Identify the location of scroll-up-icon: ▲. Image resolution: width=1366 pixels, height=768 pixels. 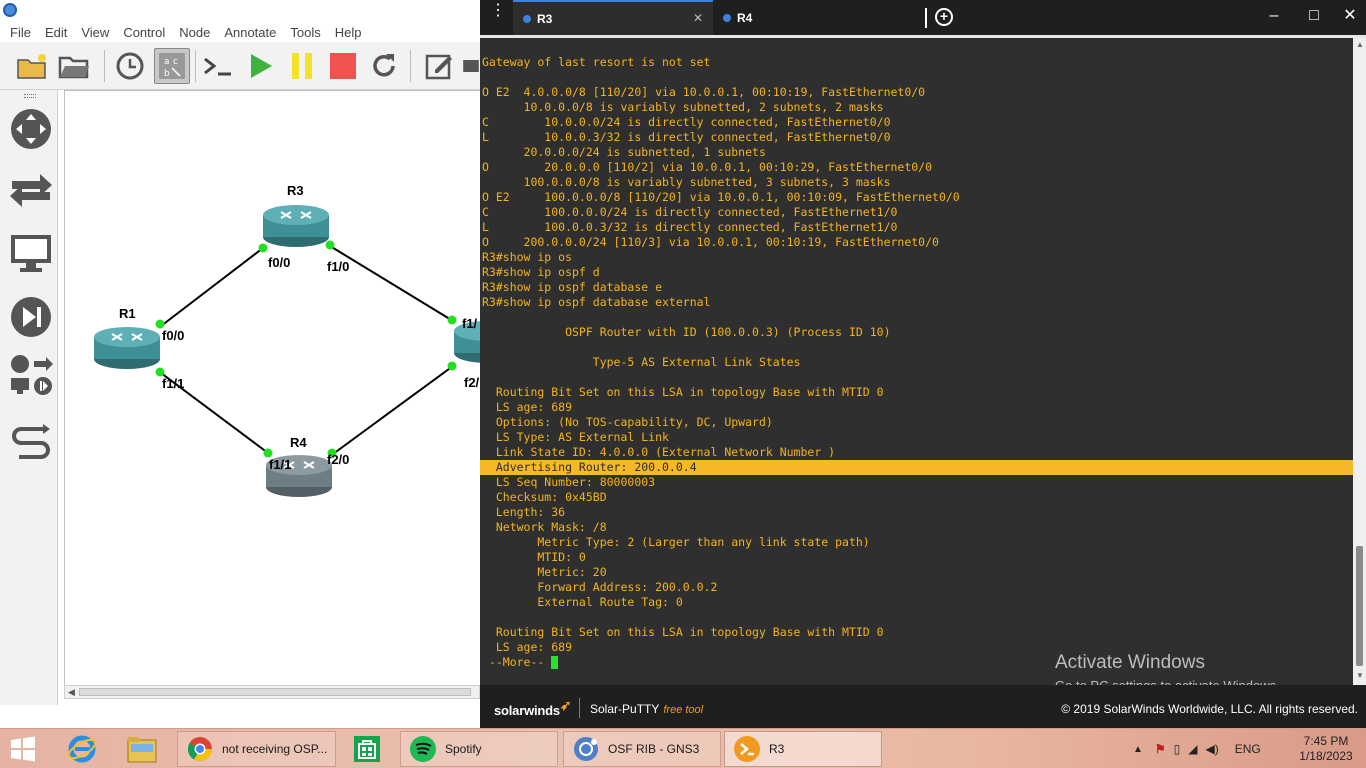
(1360, 44).